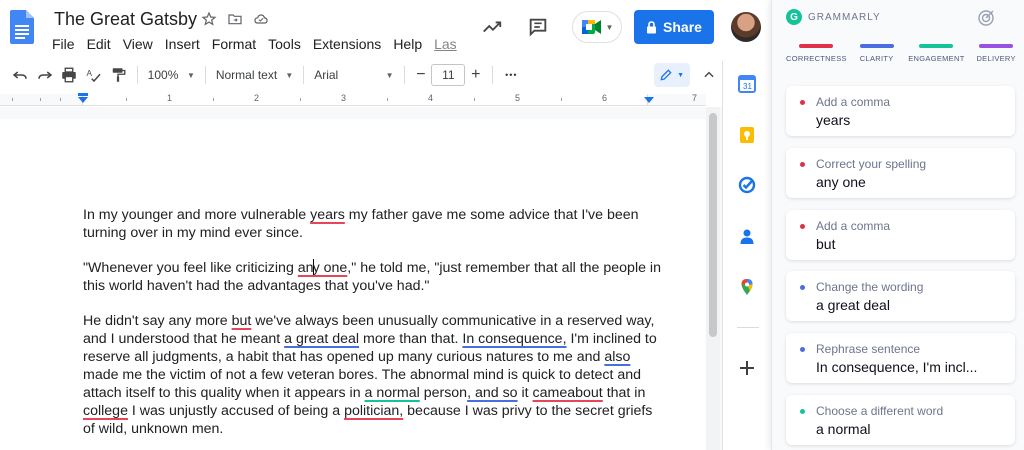  What do you see at coordinates (605, 98) in the screenshot?
I see `ruler-number: 6` at bounding box center [605, 98].